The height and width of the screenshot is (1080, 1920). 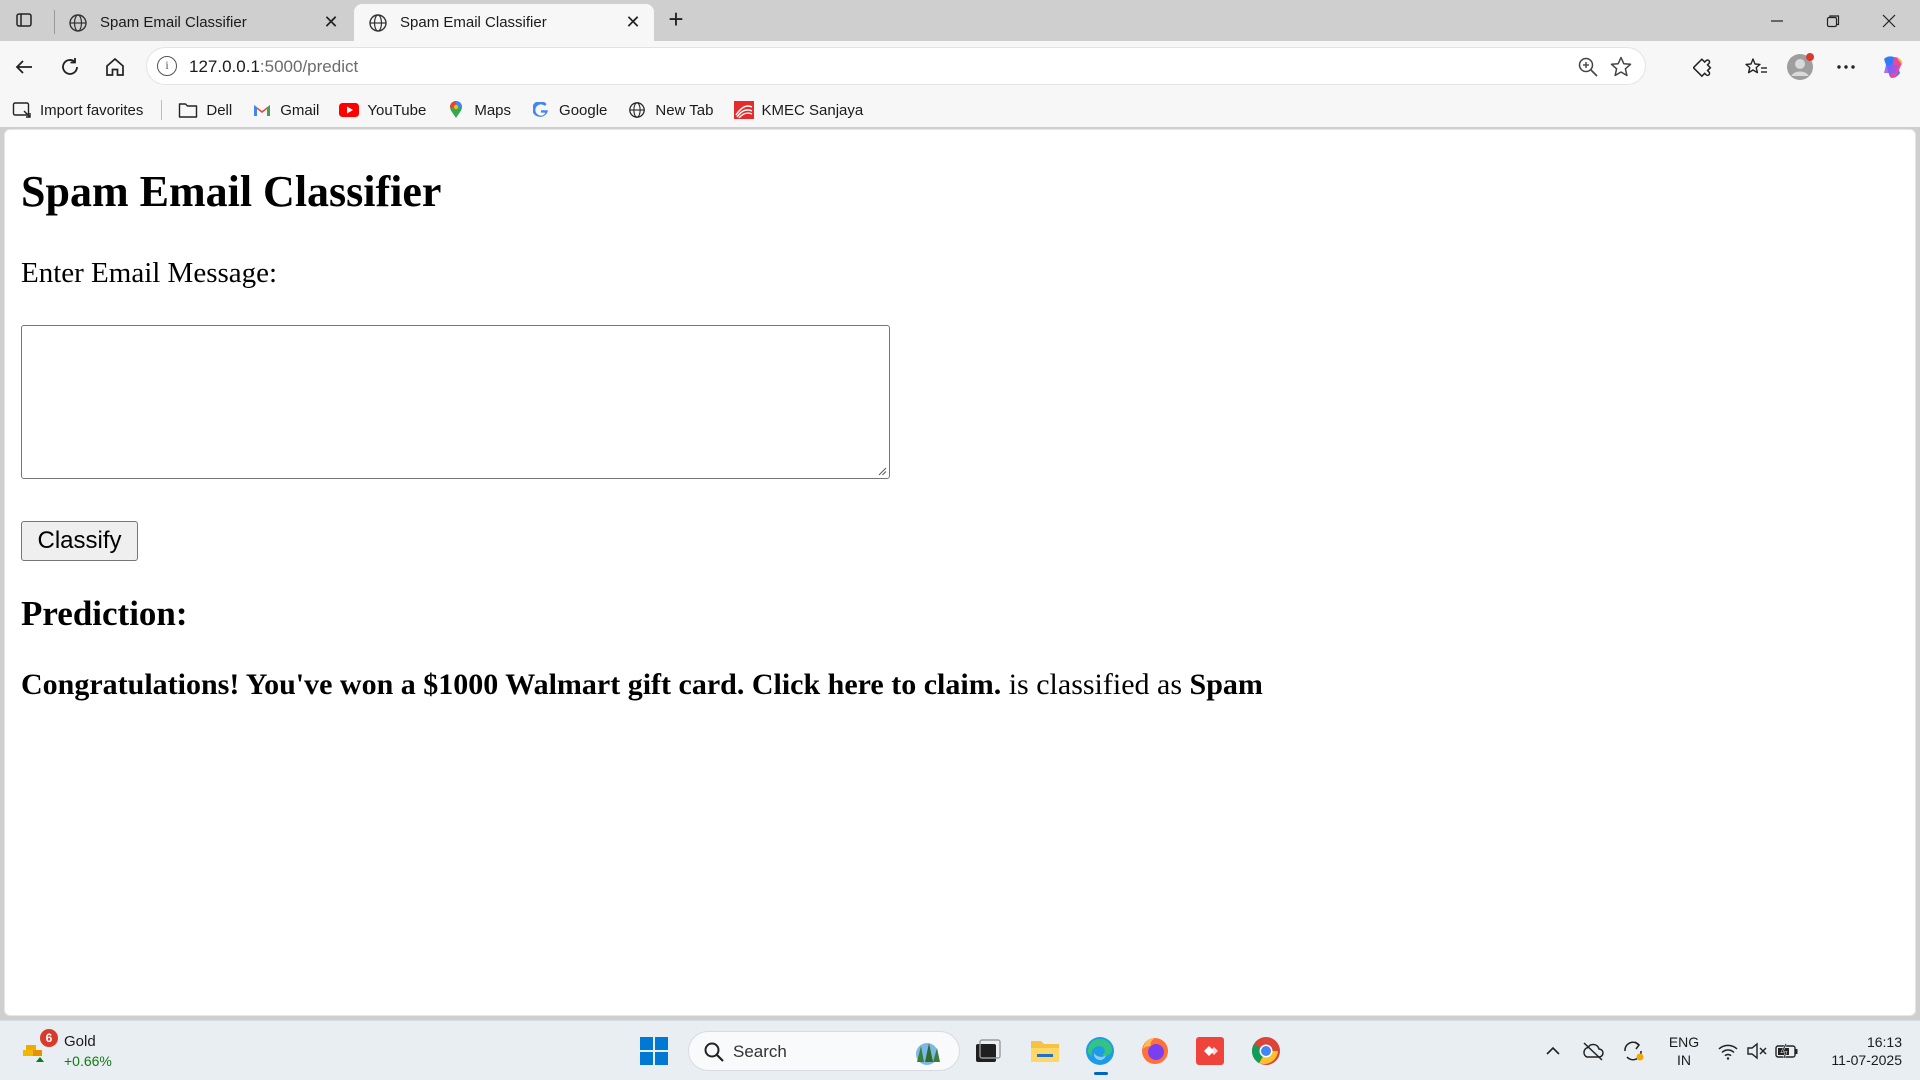 I want to click on chevron-up-icon, so click(x=1553, y=1050).